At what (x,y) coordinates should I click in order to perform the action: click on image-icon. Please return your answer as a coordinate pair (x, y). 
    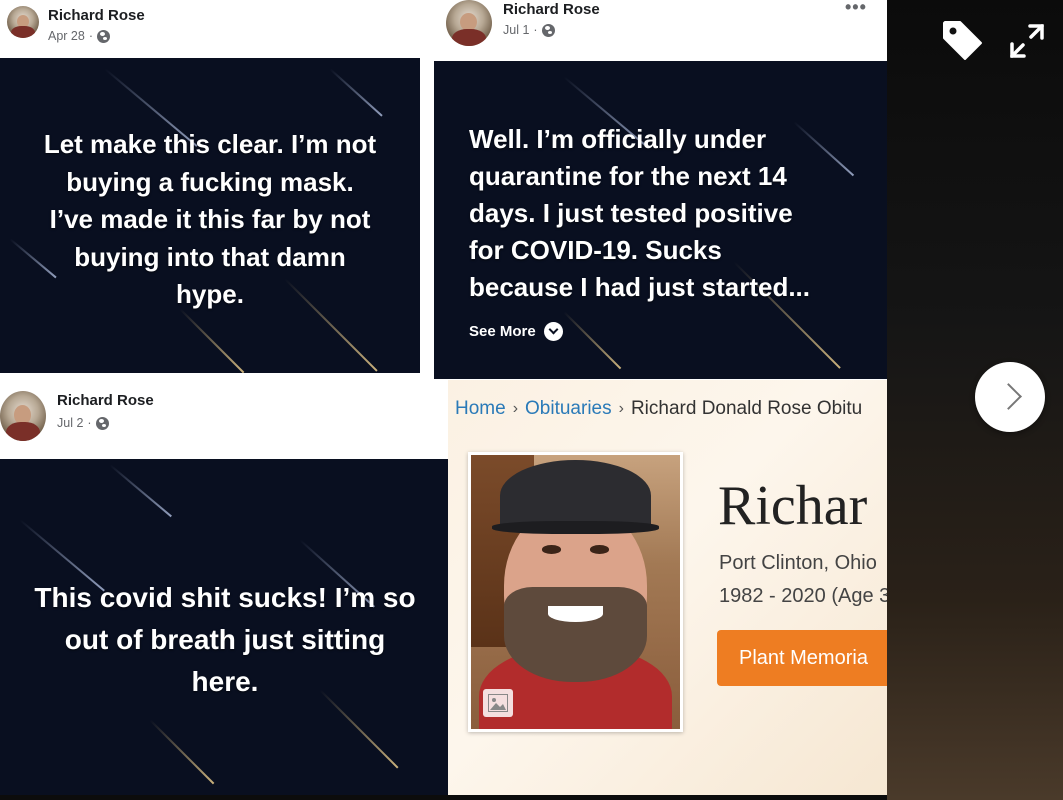
    Looking at the image, I should click on (498, 703).